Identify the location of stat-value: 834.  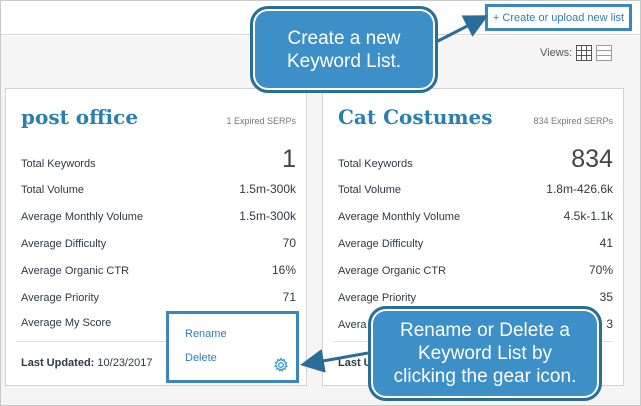
(592, 159).